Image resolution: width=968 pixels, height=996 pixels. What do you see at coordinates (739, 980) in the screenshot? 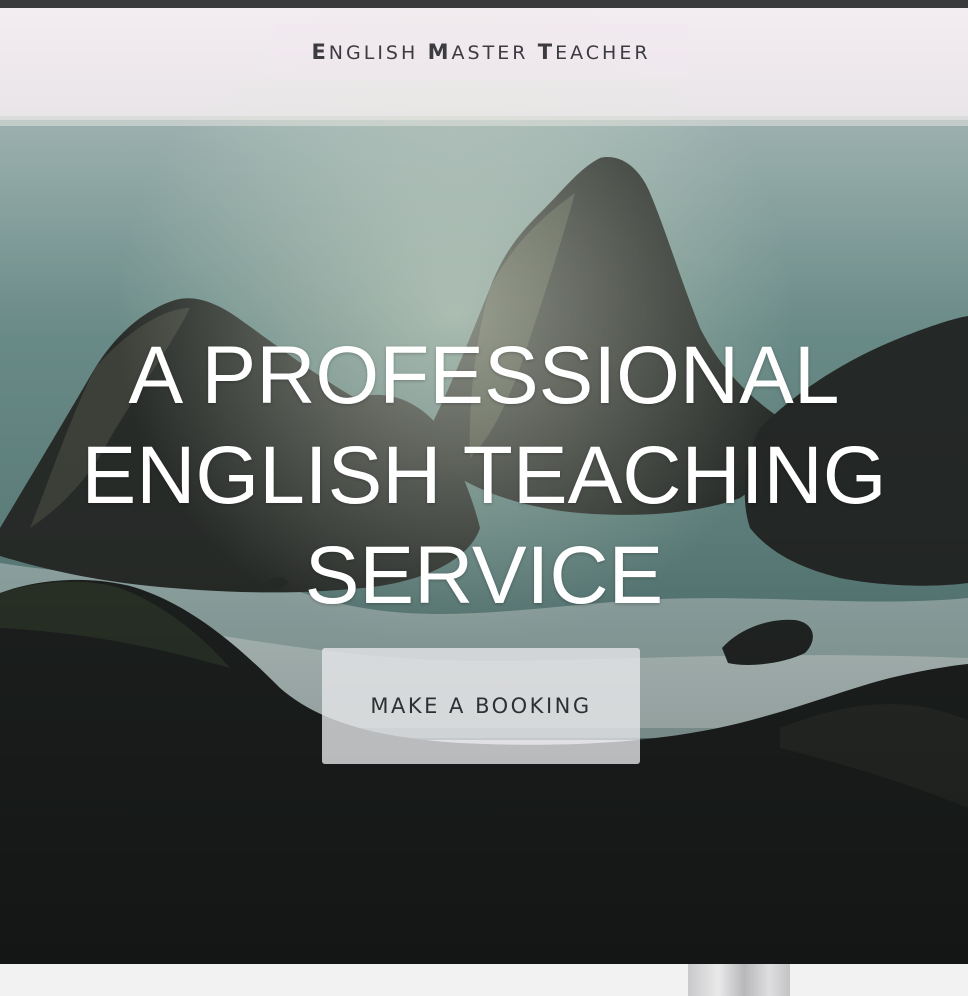
I see `next-section-image` at bounding box center [739, 980].